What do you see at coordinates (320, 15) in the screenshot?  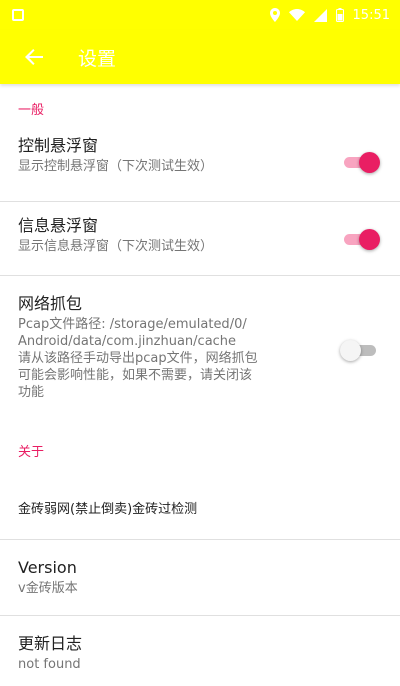 I see `signal-icon` at bounding box center [320, 15].